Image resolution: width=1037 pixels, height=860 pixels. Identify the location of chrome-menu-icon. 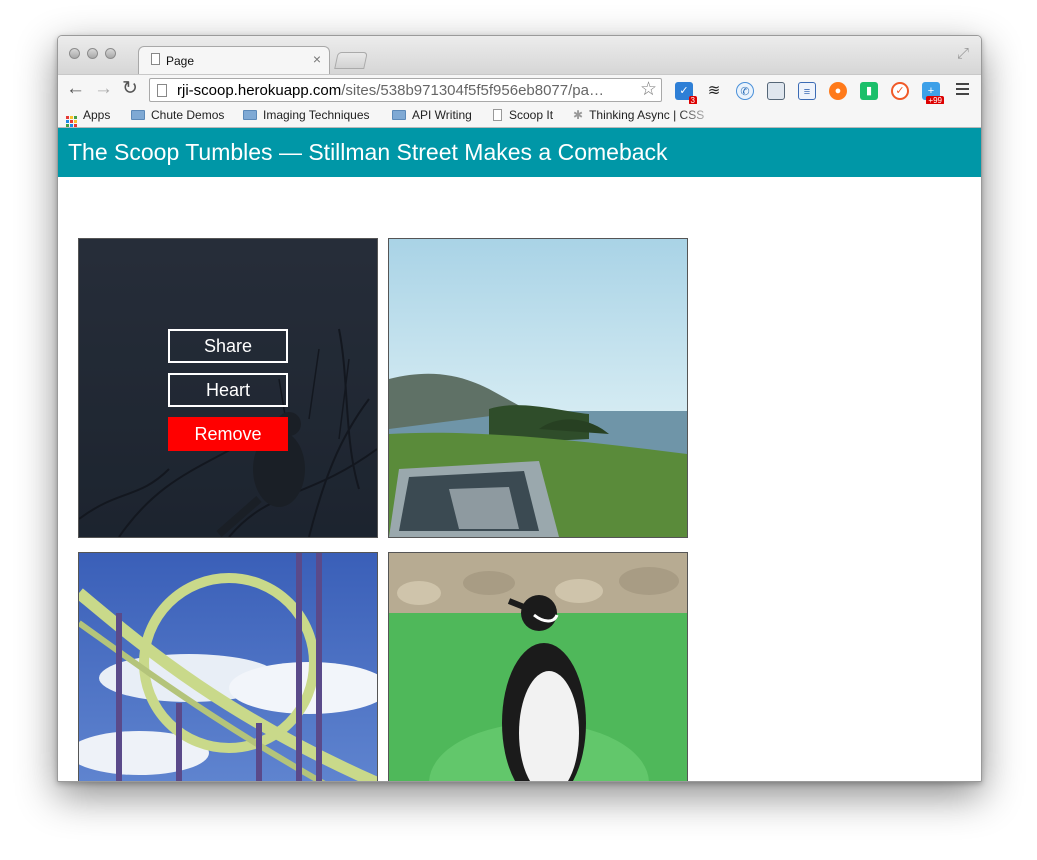
(962, 89).